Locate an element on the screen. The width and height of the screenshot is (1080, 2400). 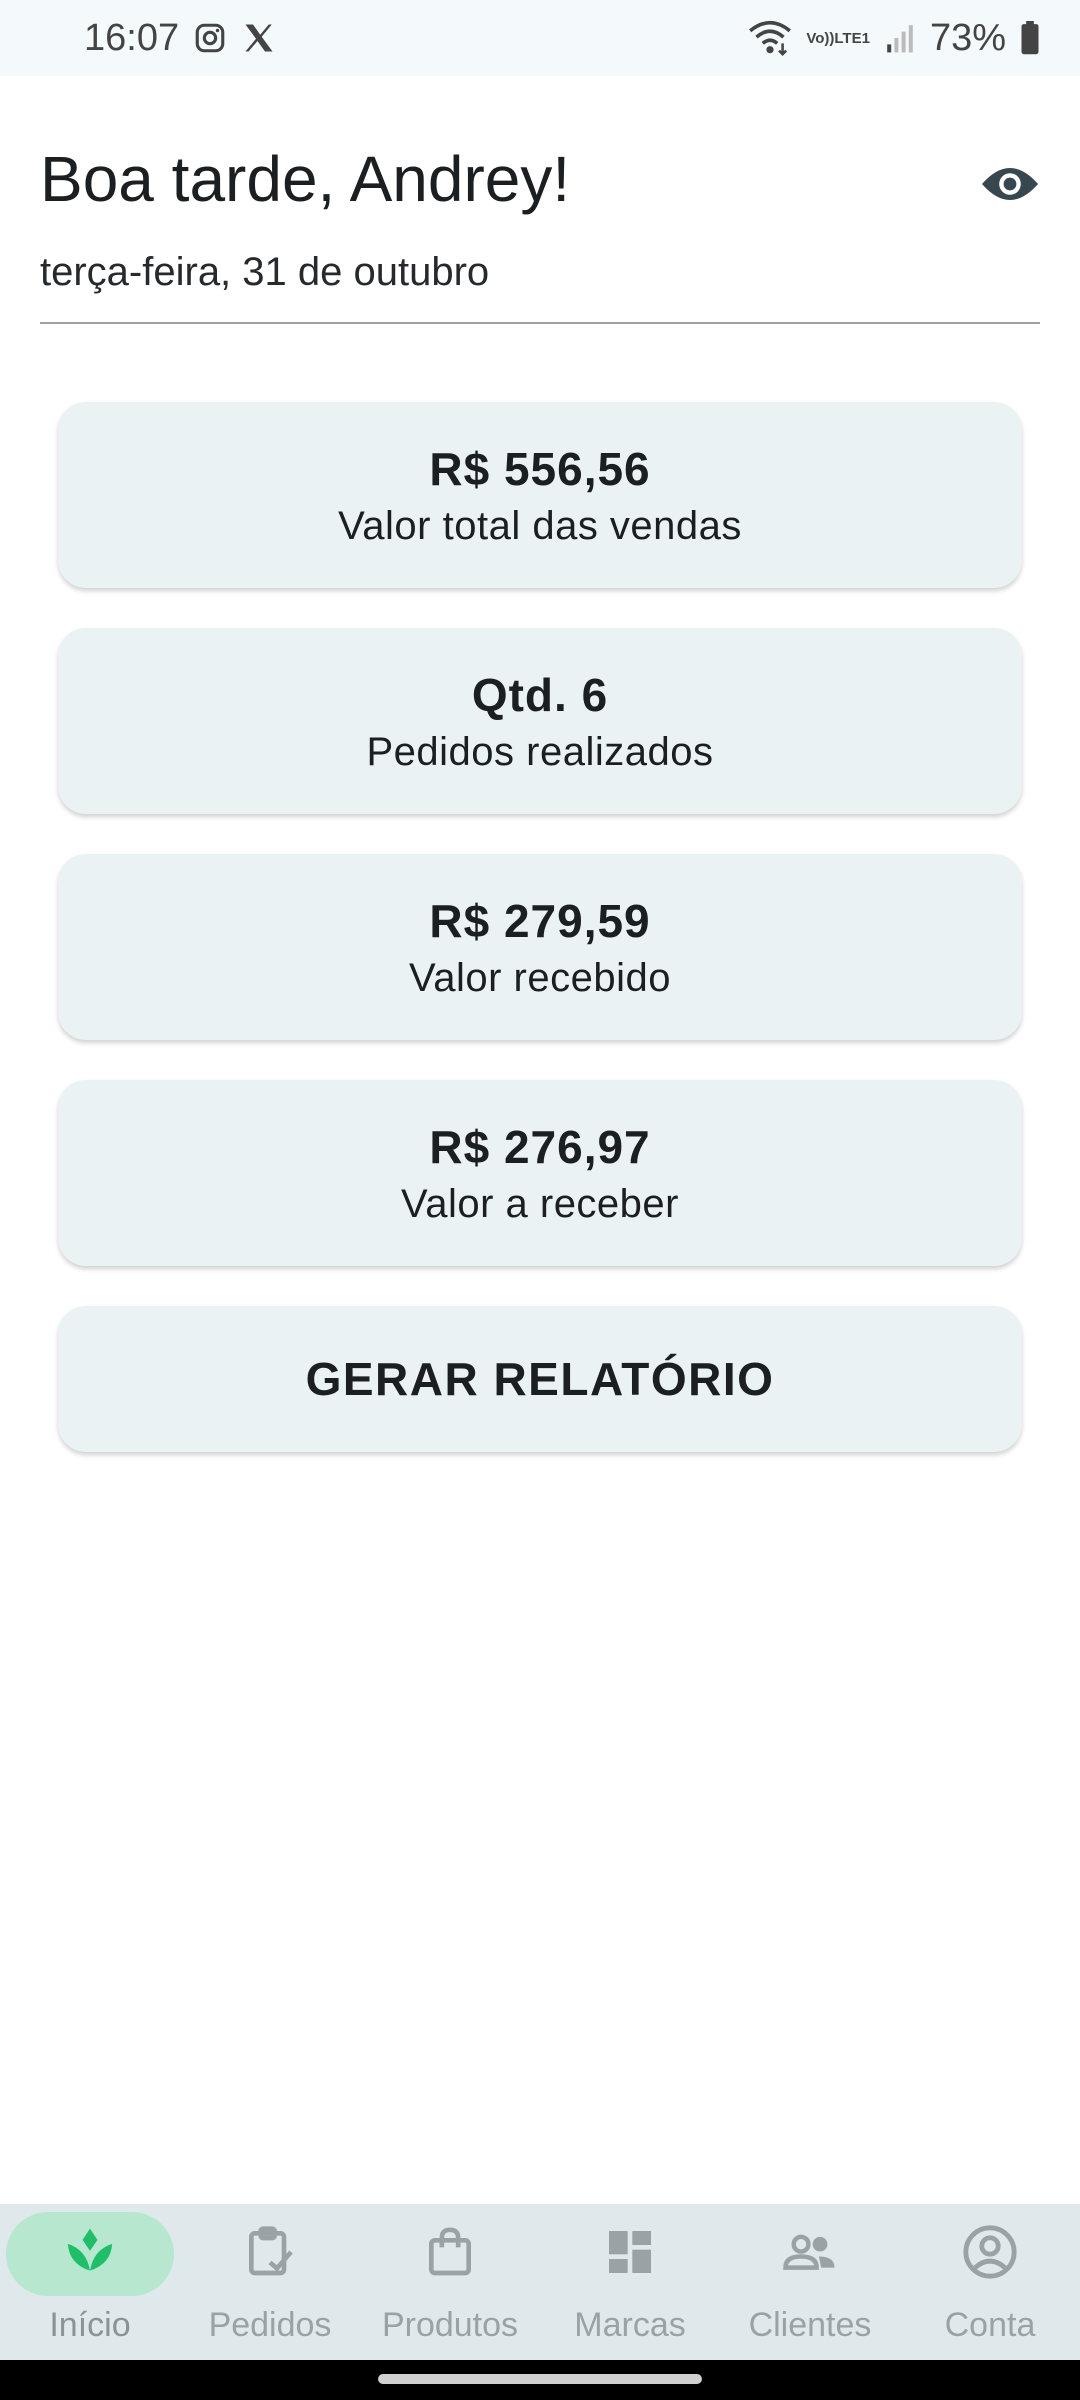
status-bar: 16:07 Vo)) LTE1 73% is located at coordinates (540, 38).